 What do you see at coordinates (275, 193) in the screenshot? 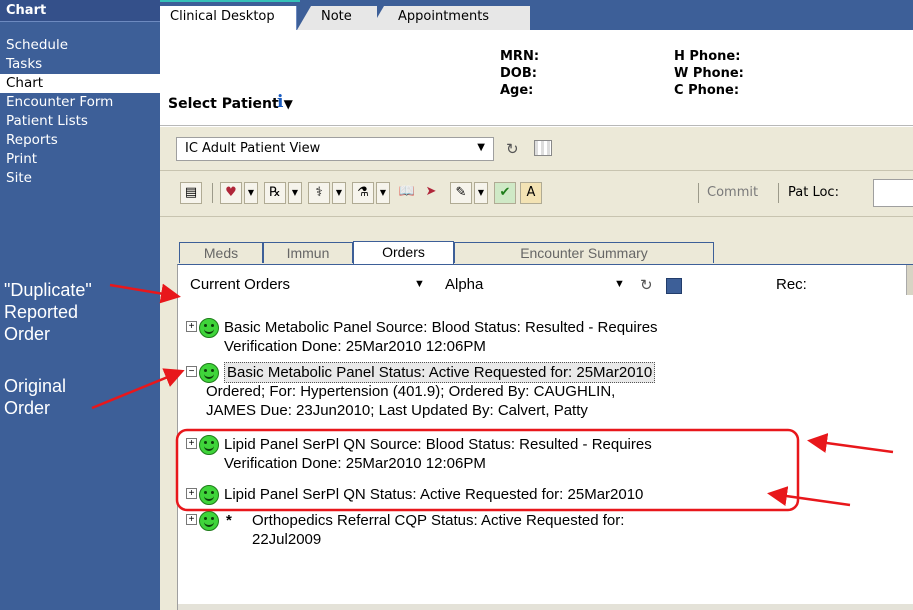
I see `prescription-icon: ℞` at bounding box center [275, 193].